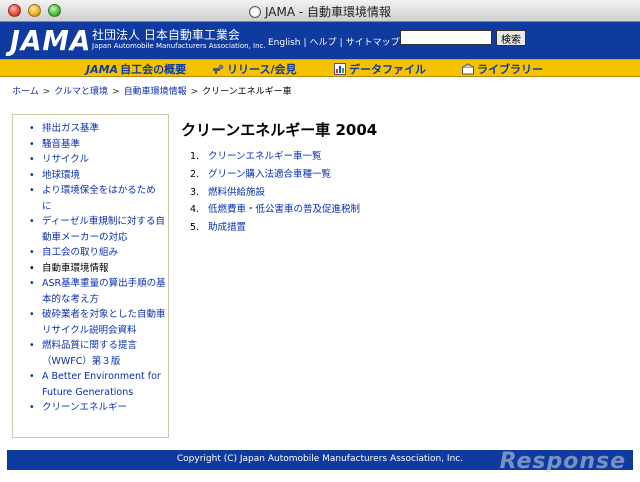 Image resolution: width=640 pixels, height=482 pixels. I want to click on nav-item-label: リリース/会見, so click(262, 69).